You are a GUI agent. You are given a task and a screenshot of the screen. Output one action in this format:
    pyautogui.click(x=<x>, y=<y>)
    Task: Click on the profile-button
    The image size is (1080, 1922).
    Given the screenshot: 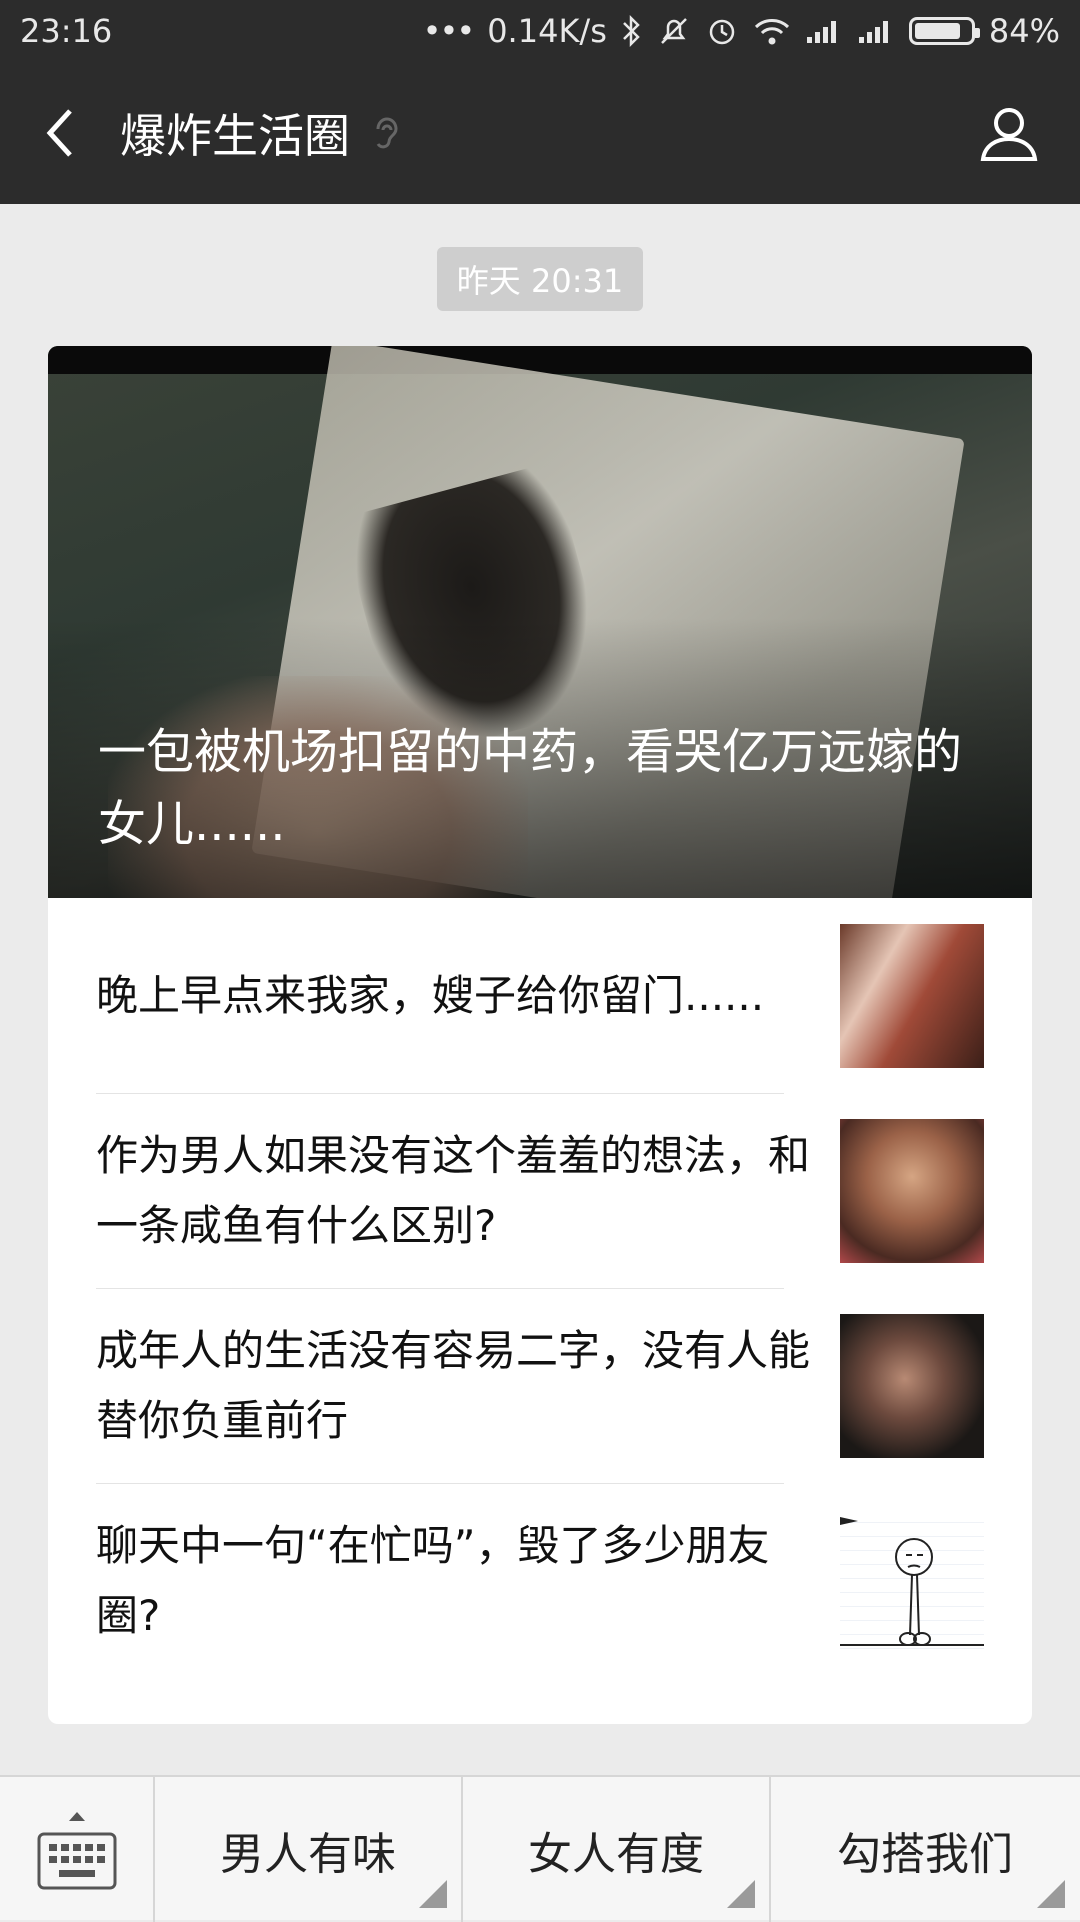 What is the action you would take?
    pyautogui.click(x=1009, y=133)
    